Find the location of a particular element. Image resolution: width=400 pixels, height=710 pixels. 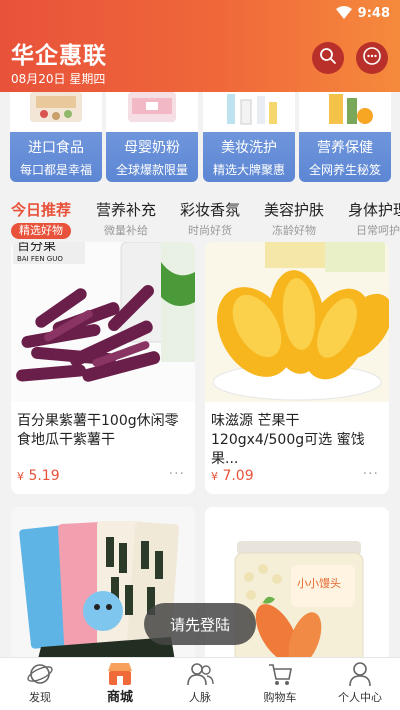

tab-subtitle: 冻龄好物 is located at coordinates (294, 230).